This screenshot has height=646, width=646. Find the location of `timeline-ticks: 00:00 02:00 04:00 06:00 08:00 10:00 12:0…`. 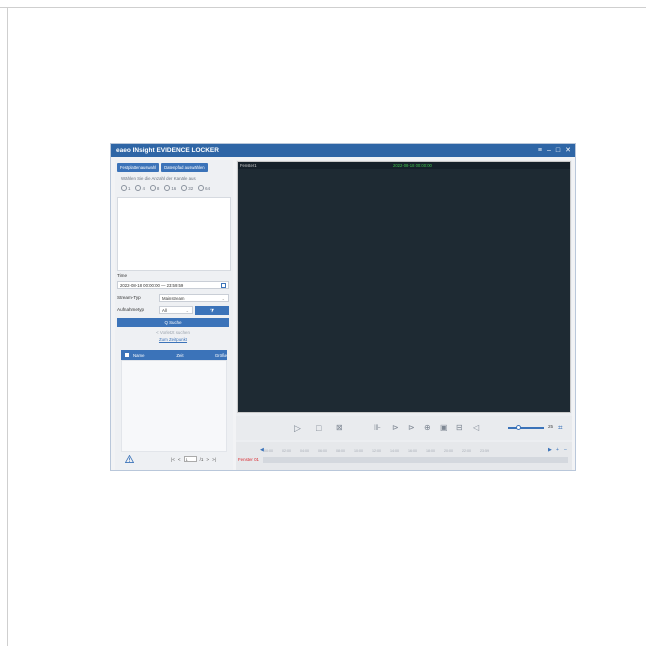

timeline-ticks: 00:00 02:00 04:00 06:00 08:00 10:00 12:0… is located at coordinates (376, 451).